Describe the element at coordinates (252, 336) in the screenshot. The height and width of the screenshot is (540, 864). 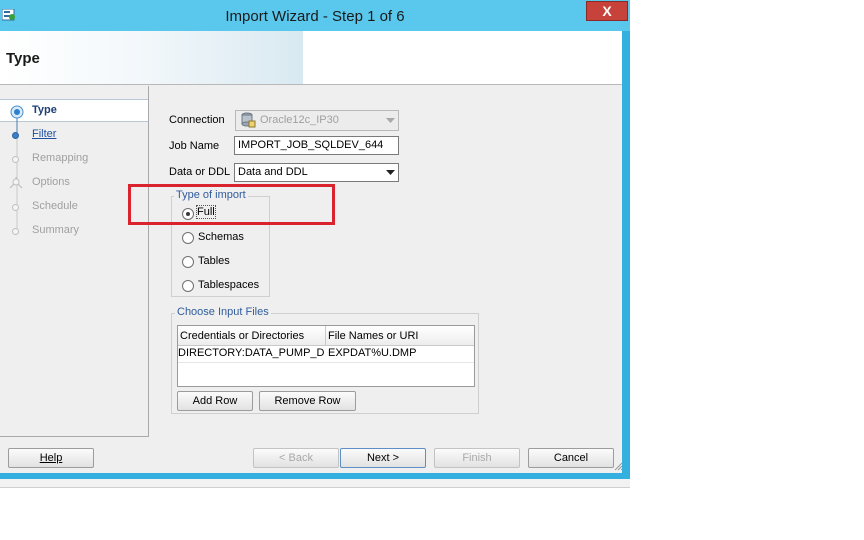
I see `column-header-credentials: Credentials or Directories` at that location.